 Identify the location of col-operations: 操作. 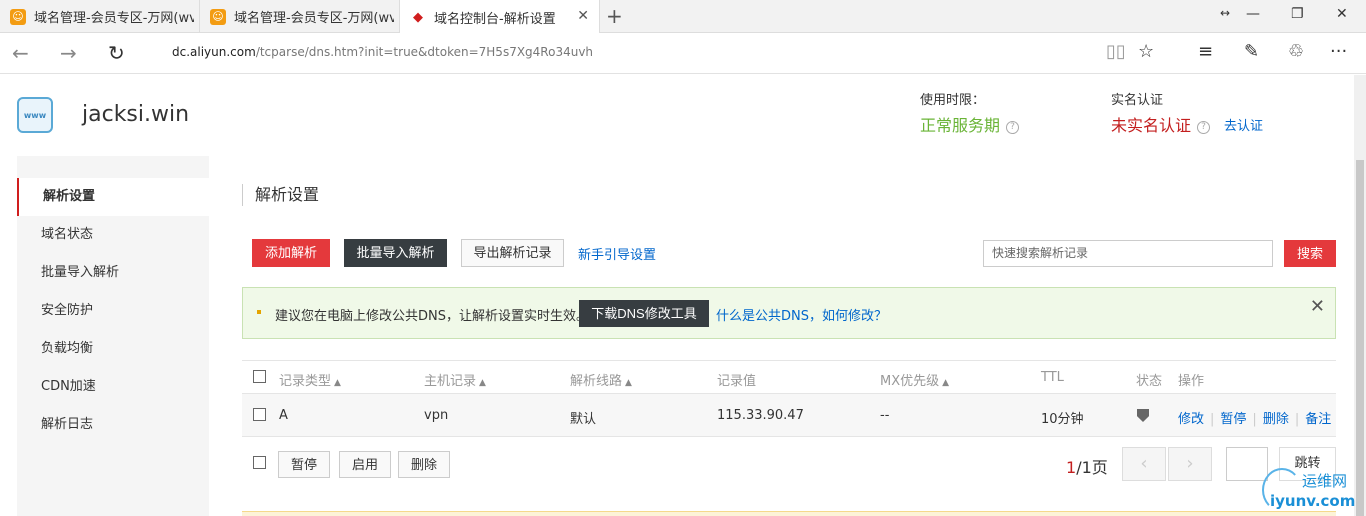
(1191, 381).